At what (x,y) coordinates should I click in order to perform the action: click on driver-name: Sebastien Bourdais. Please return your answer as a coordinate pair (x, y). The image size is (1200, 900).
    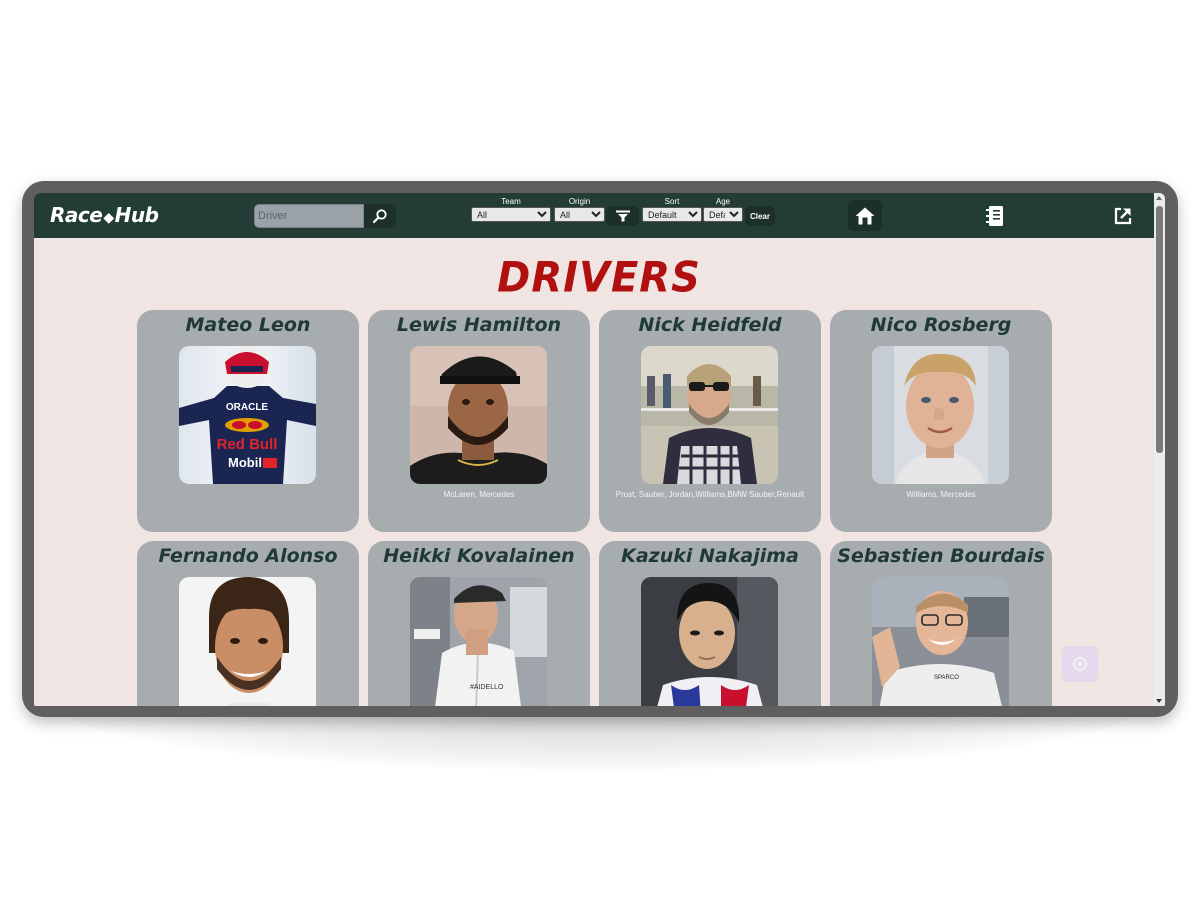
    Looking at the image, I should click on (941, 556).